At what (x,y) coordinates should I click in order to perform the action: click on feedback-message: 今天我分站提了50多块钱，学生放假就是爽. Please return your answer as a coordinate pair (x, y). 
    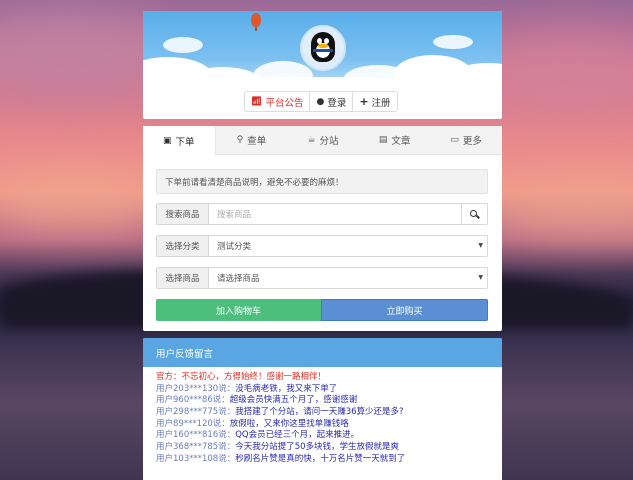
    Looking at the image, I should click on (317, 447).